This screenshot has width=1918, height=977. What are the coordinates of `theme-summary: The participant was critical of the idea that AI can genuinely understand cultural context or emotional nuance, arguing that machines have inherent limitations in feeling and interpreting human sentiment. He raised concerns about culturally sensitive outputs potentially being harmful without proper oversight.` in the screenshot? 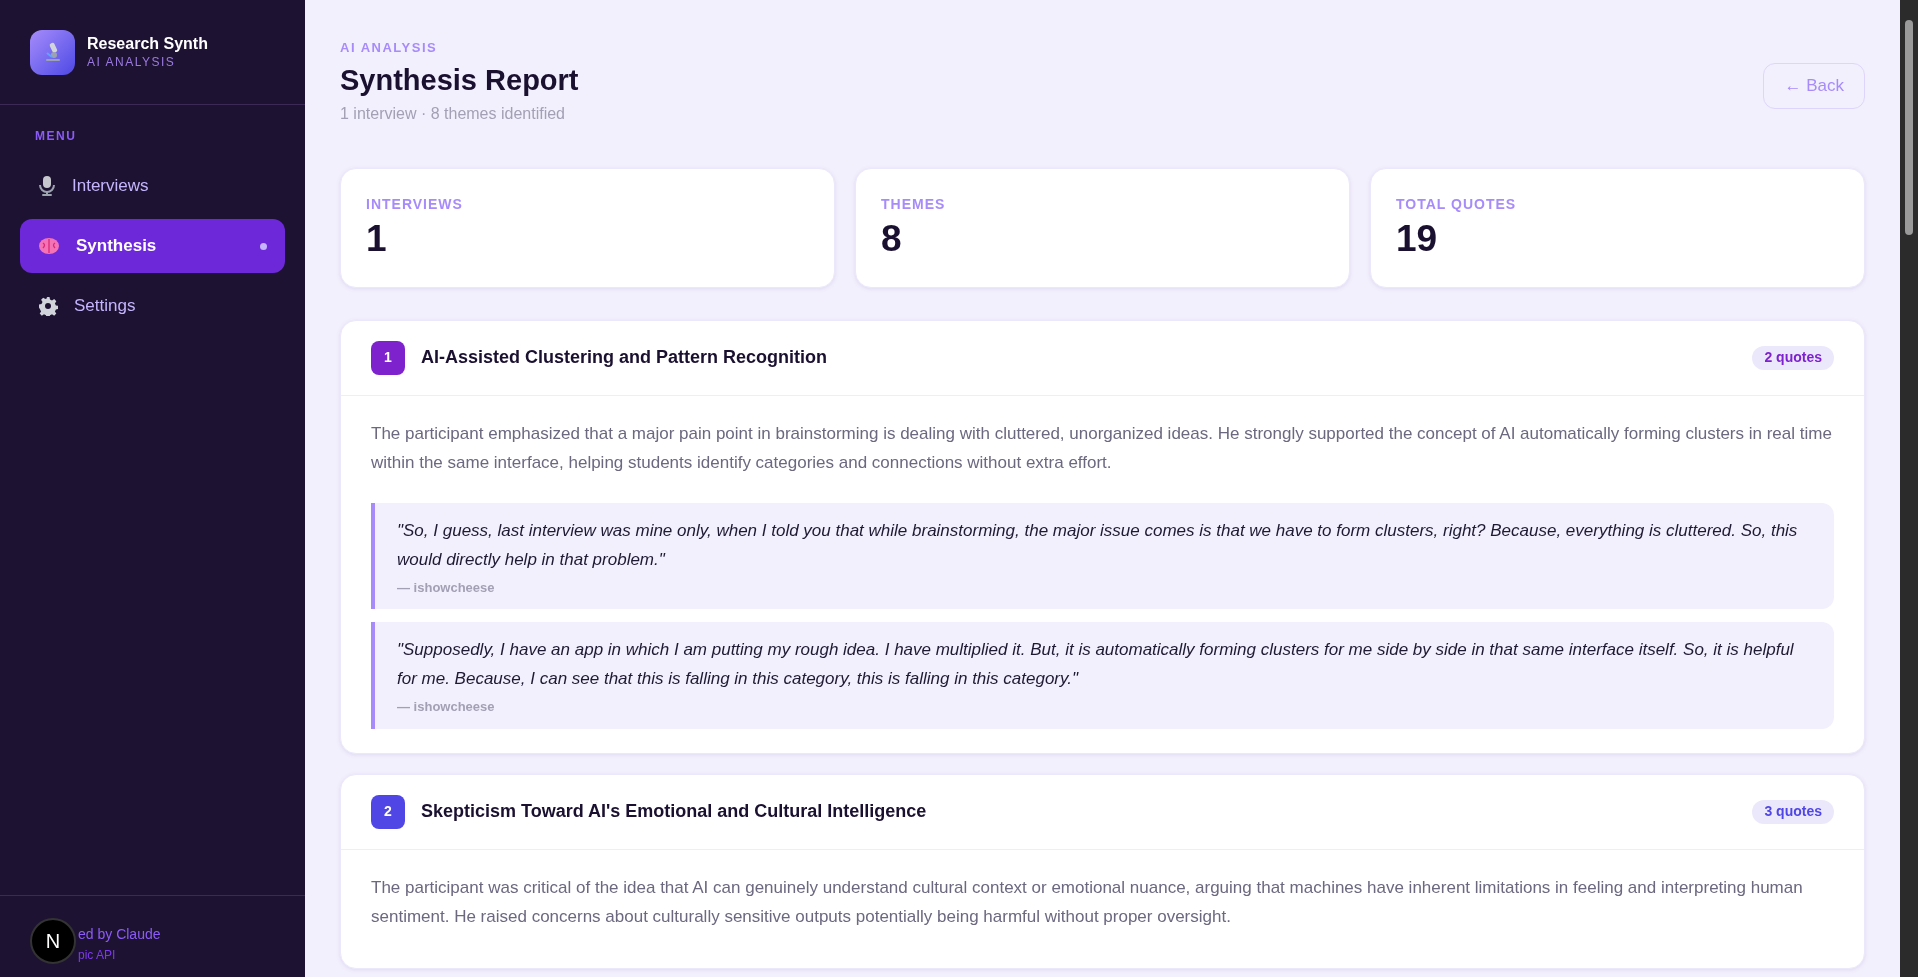 It's located at (1087, 902).